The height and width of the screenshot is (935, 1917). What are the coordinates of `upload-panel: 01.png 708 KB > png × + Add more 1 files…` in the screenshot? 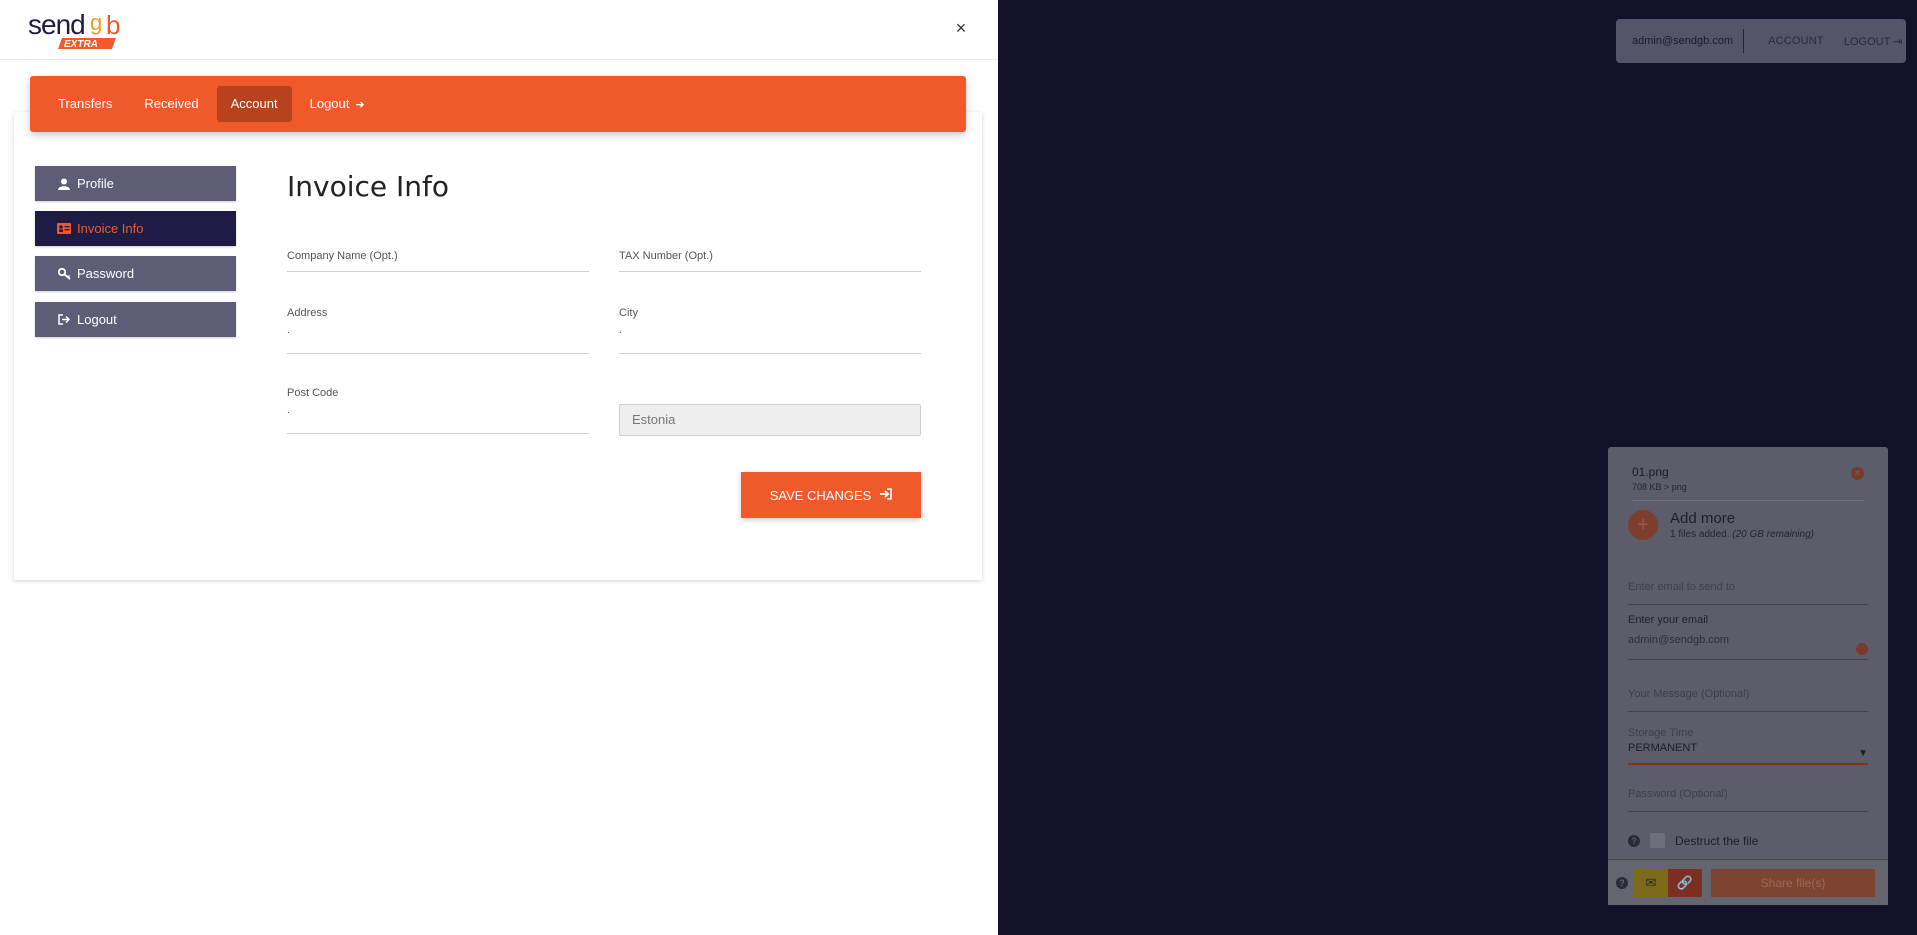 It's located at (1748, 676).